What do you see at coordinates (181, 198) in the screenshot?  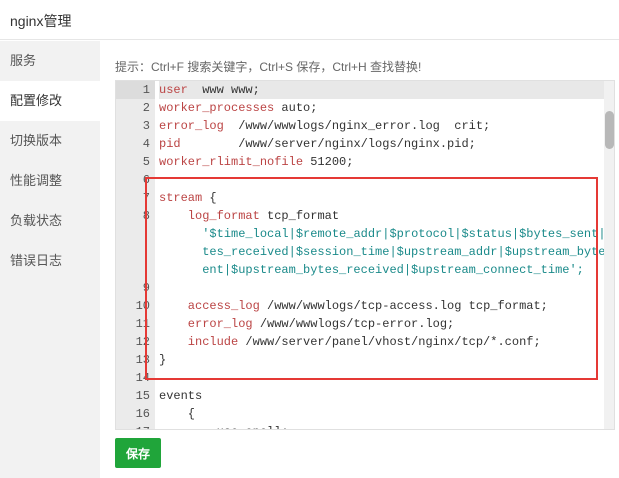 I see `code-token: stream` at bounding box center [181, 198].